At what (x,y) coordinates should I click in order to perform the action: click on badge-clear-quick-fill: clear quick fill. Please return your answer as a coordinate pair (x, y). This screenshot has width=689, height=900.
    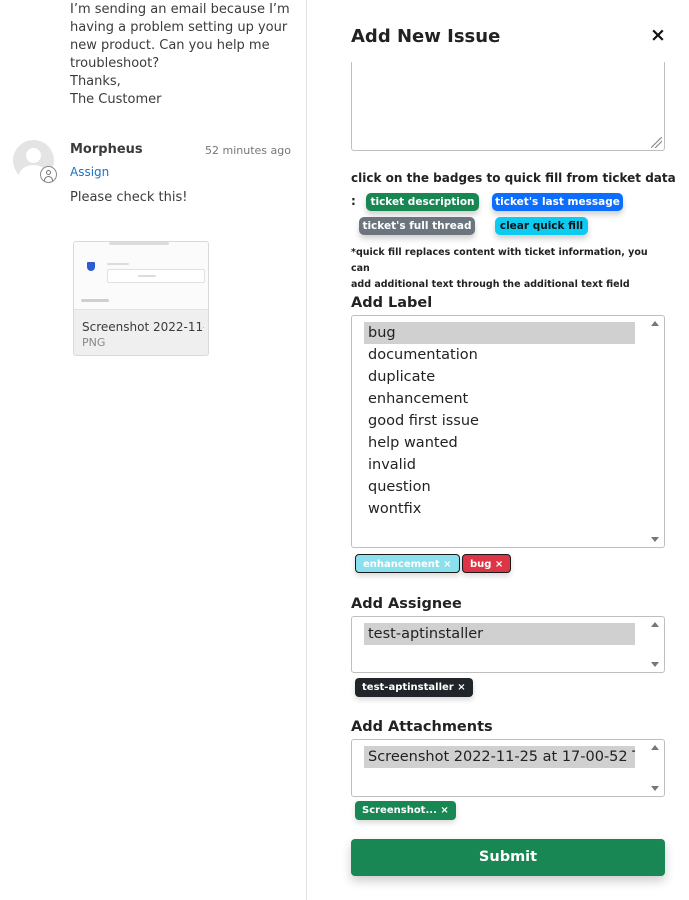
    Looking at the image, I should click on (541, 226).